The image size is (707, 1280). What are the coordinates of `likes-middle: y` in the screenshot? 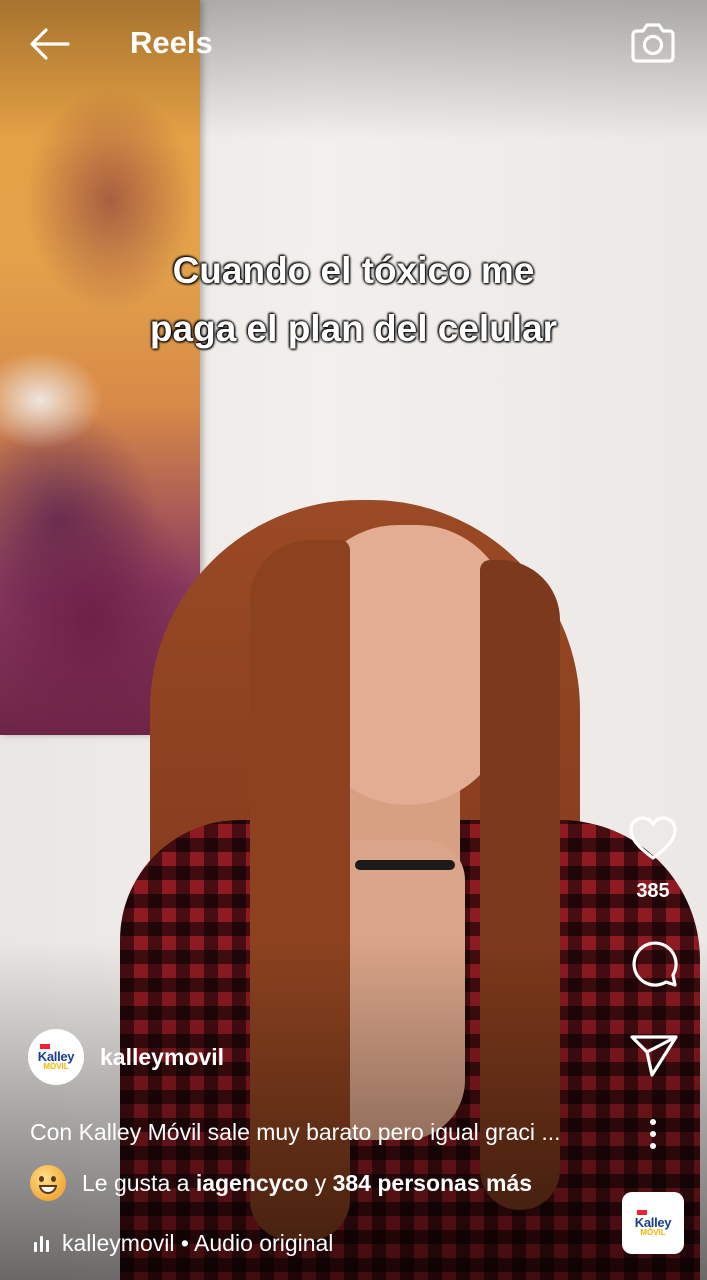 It's located at (320, 1182).